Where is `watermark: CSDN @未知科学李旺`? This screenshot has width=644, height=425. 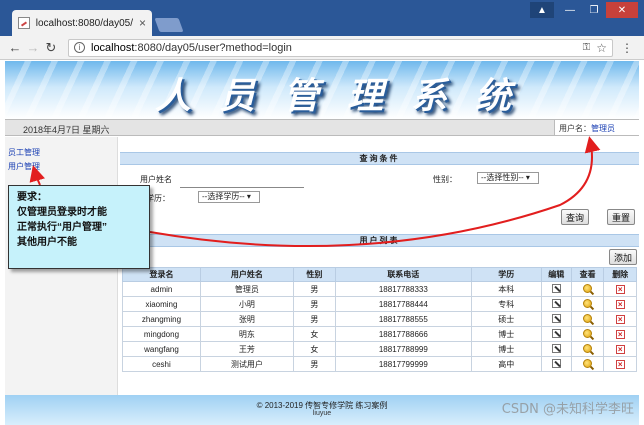 watermark: CSDN @未知科学李旺 is located at coordinates (567, 409).